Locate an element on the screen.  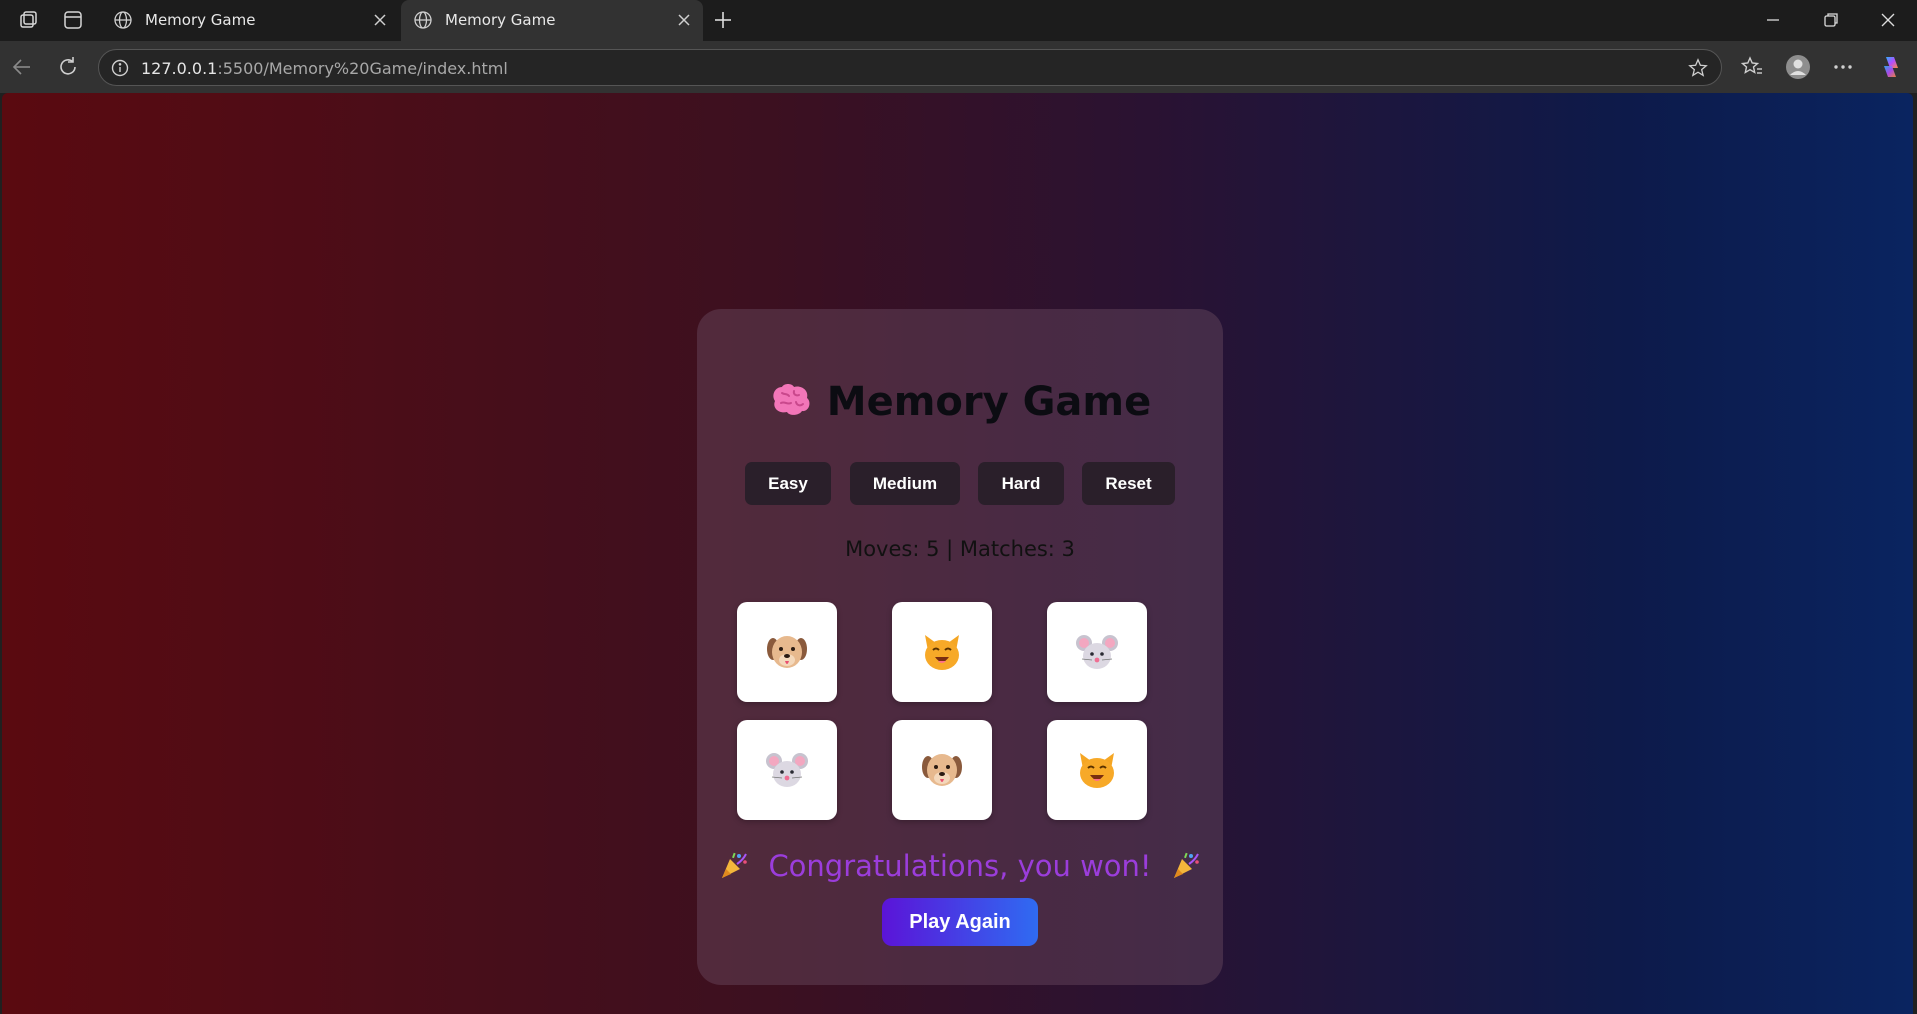
brain-icon is located at coordinates (791, 399).